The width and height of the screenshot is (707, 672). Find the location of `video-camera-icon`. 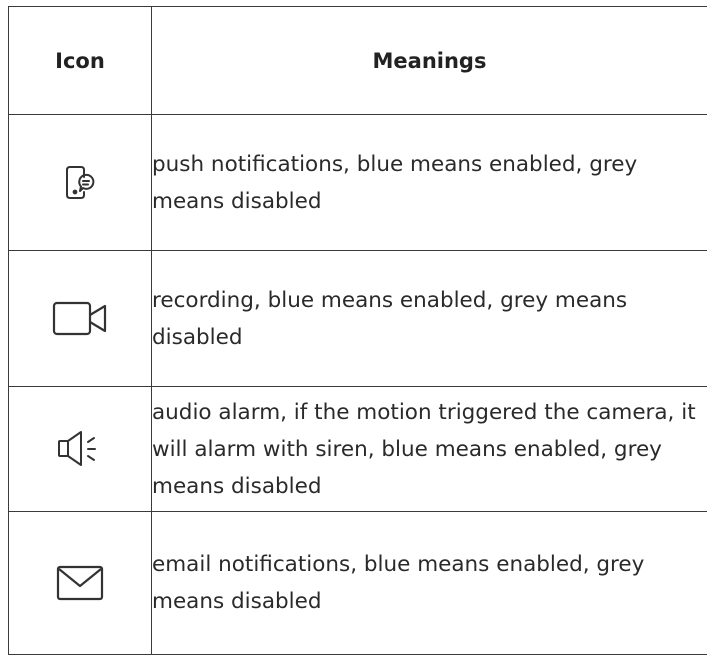

video-camera-icon is located at coordinates (79, 318).